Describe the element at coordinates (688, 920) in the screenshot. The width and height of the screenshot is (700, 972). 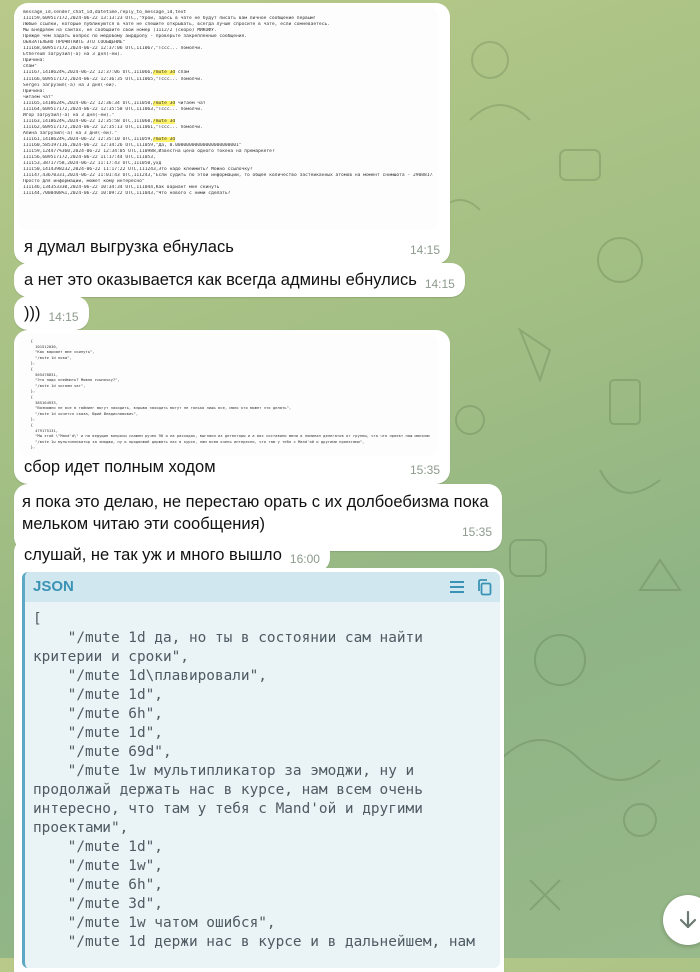
I see `arrow-down-icon` at that location.